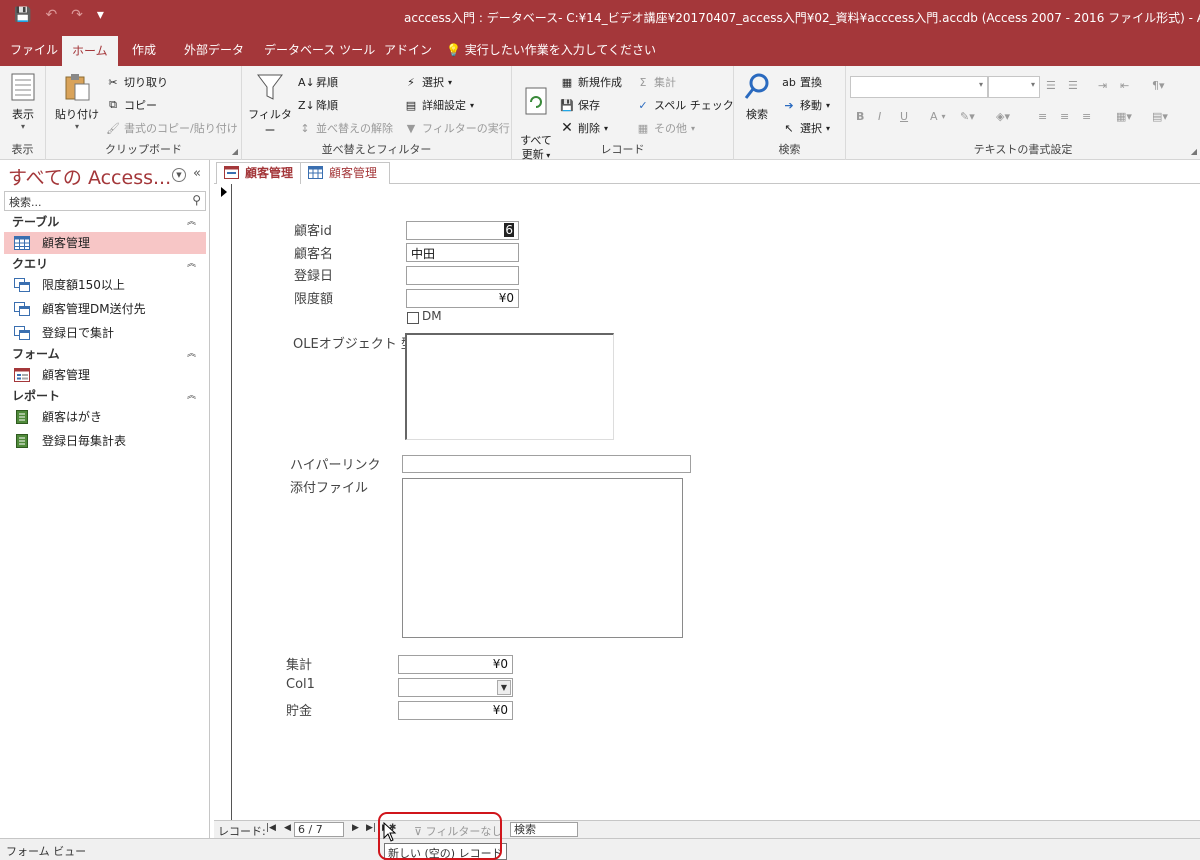 This screenshot has height=860, width=1200. Describe the element at coordinates (455, 710) in the screenshot. I see `savings-field: ¥0` at that location.